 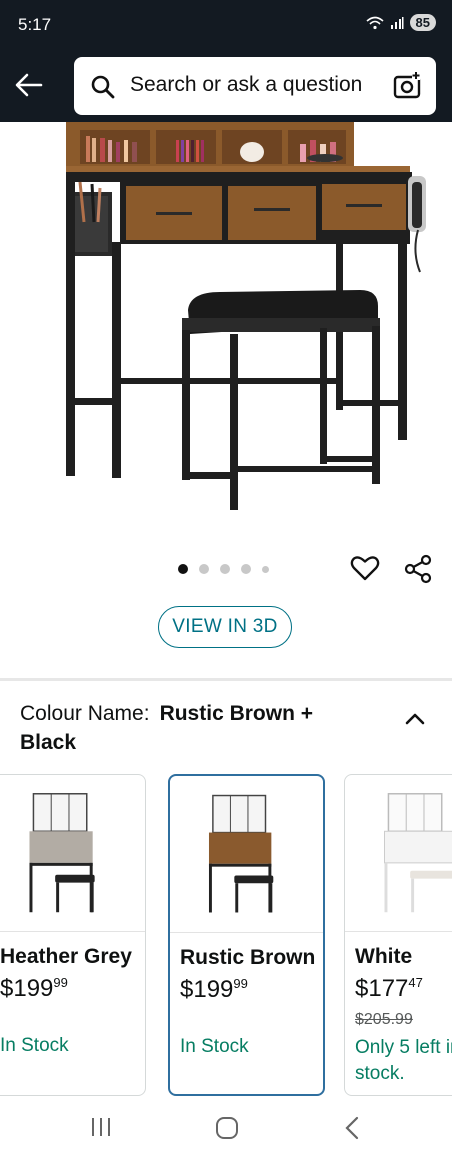 I want to click on chevron-up-icon, so click(x=415, y=718).